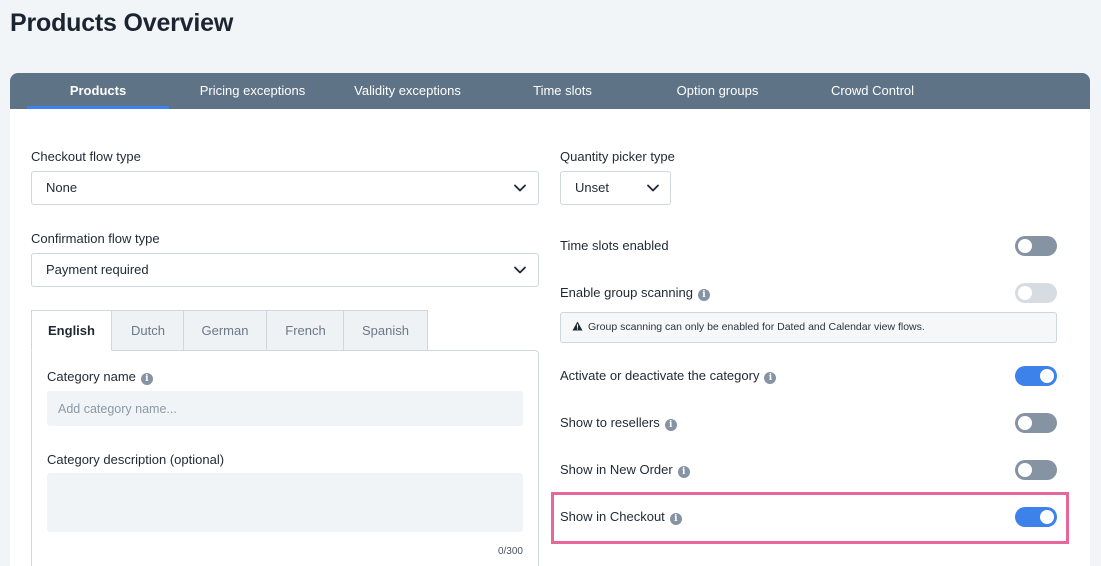 The width and height of the screenshot is (1101, 566). I want to click on character-counter: 0/300, so click(510, 551).